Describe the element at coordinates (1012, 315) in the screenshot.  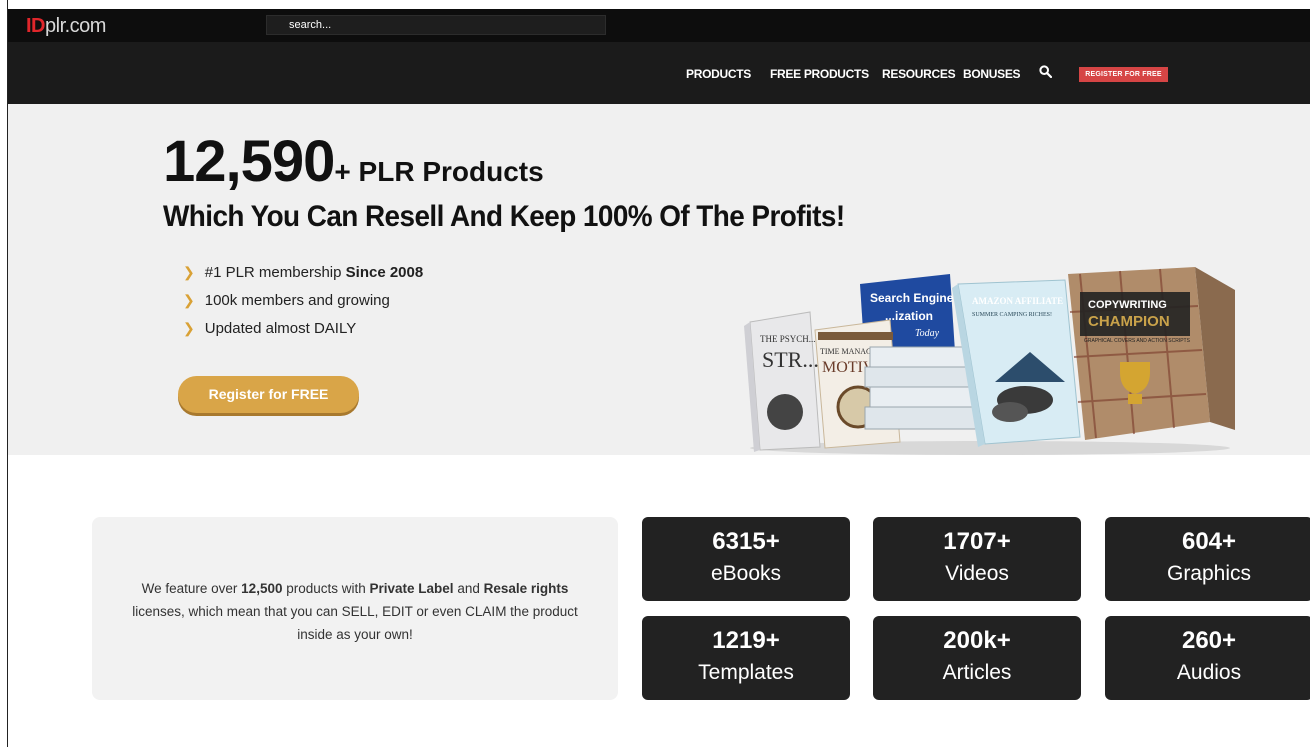
I see `book-title-amazon-2: SUMMER CAMPING RICHES!` at that location.